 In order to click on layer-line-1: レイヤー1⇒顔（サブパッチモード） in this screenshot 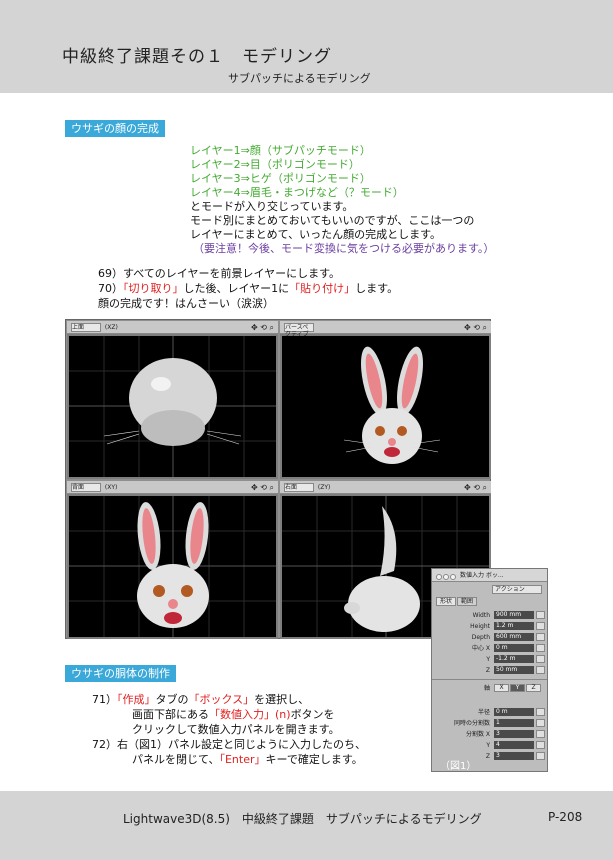, I will do `click(280, 150)`.